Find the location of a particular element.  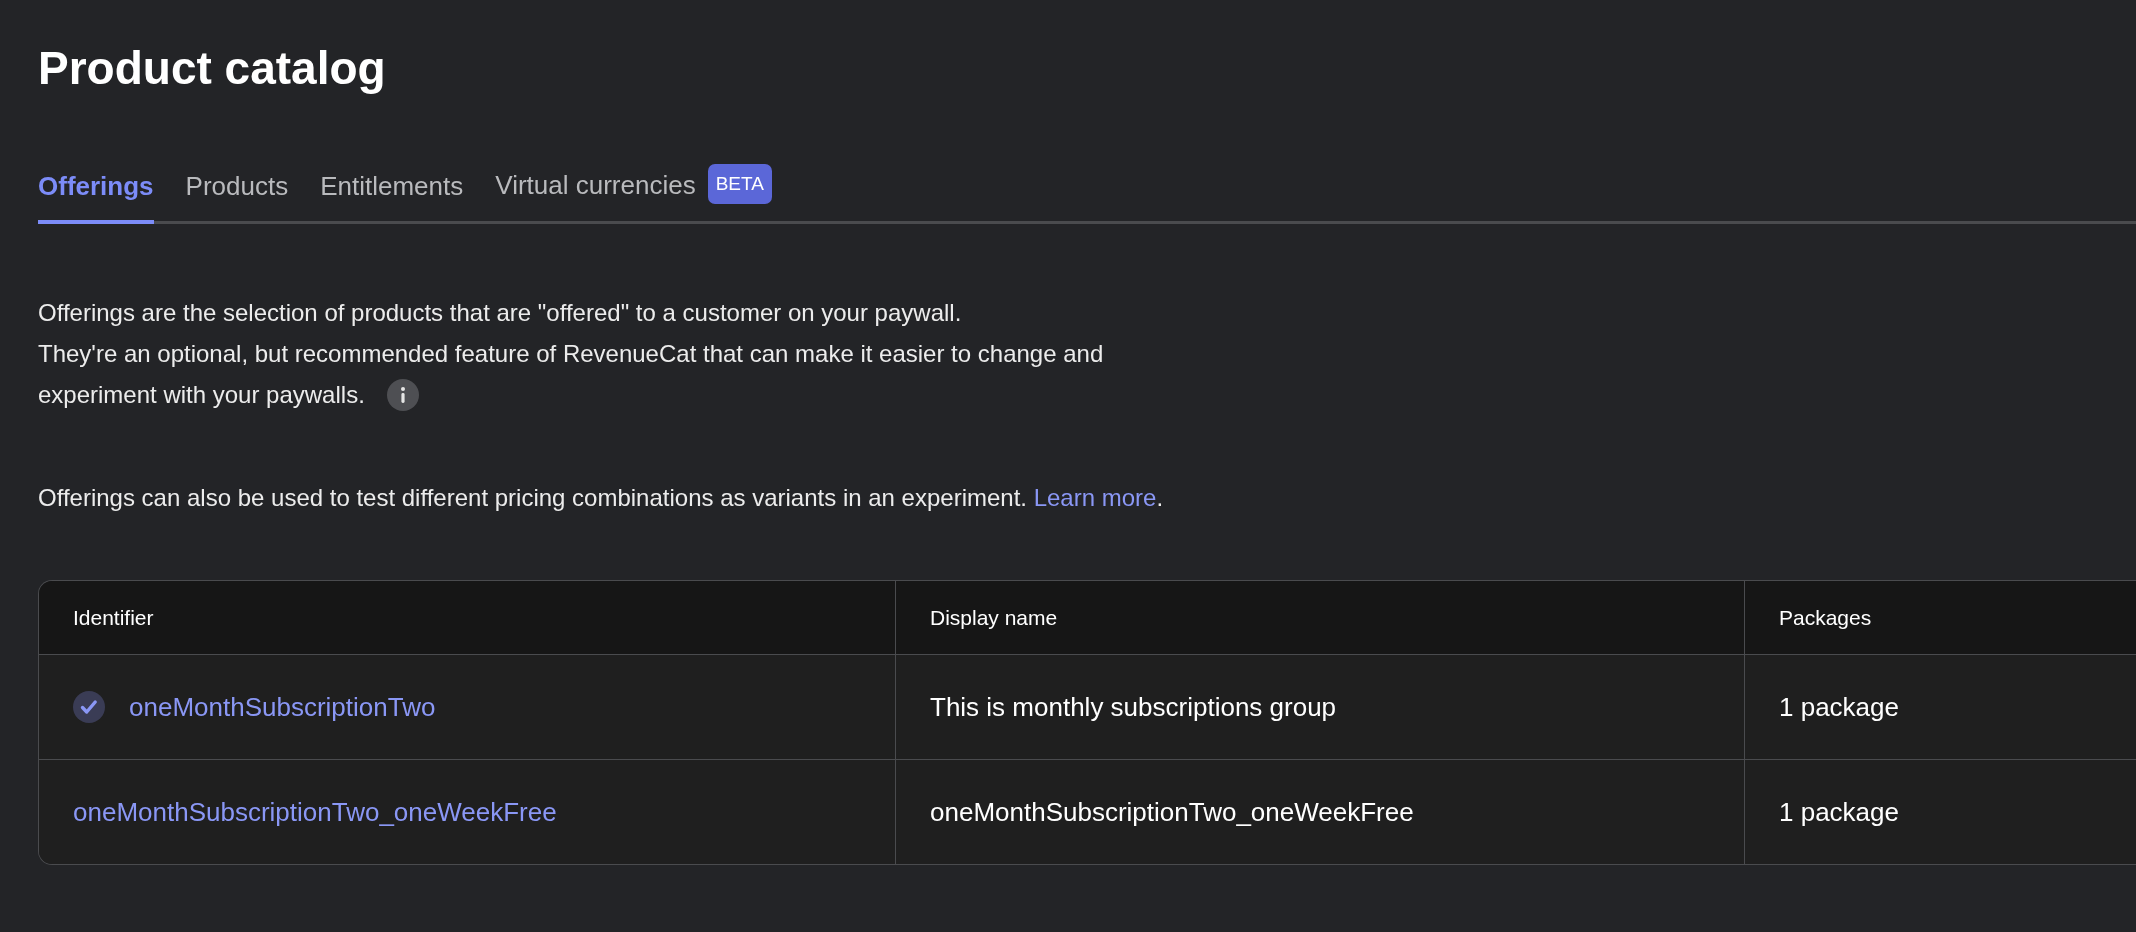

column-header: Display name is located at coordinates (994, 617).